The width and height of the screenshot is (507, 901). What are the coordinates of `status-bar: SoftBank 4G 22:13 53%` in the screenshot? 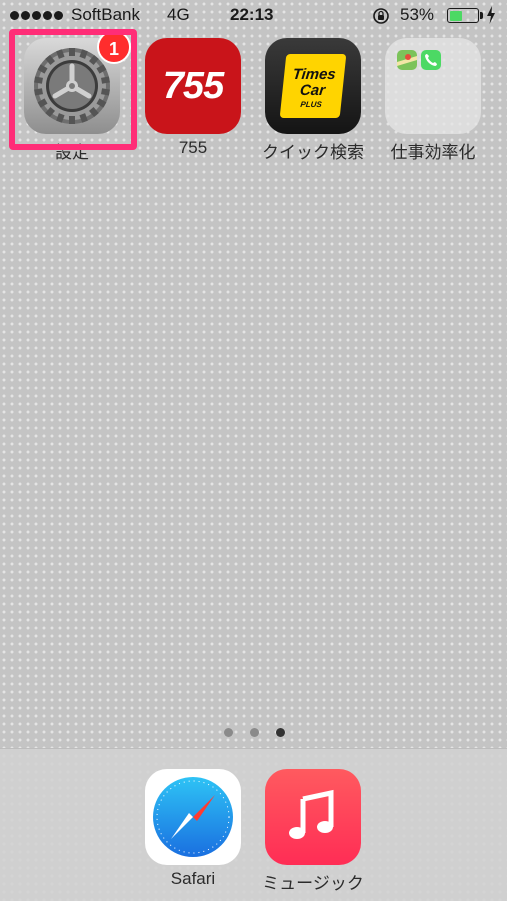 It's located at (253, 16).